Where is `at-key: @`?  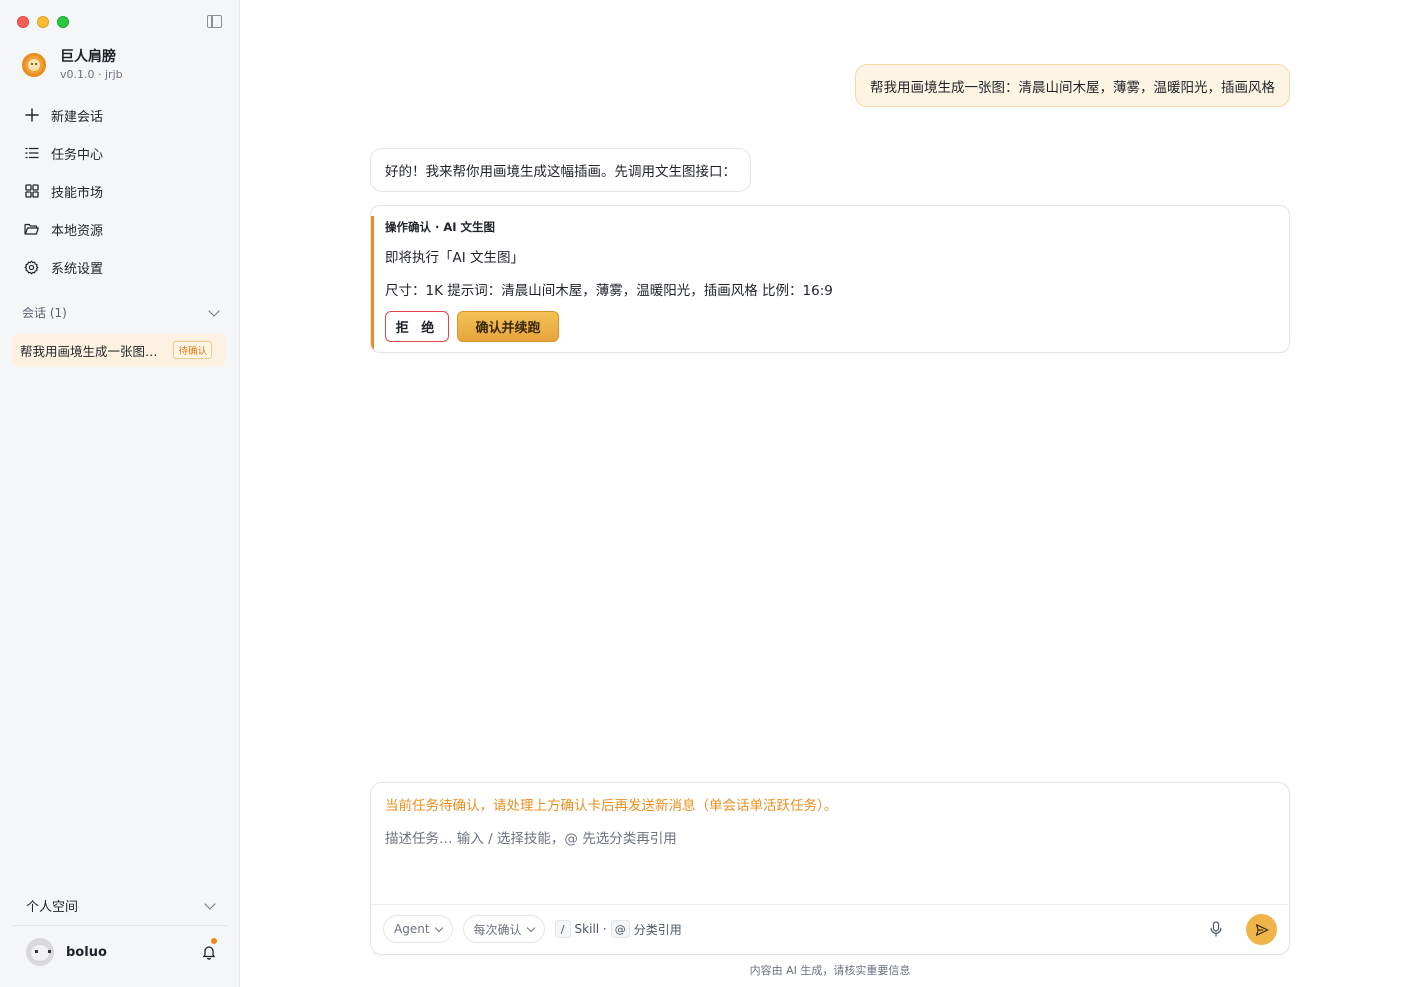 at-key: @ is located at coordinates (620, 929).